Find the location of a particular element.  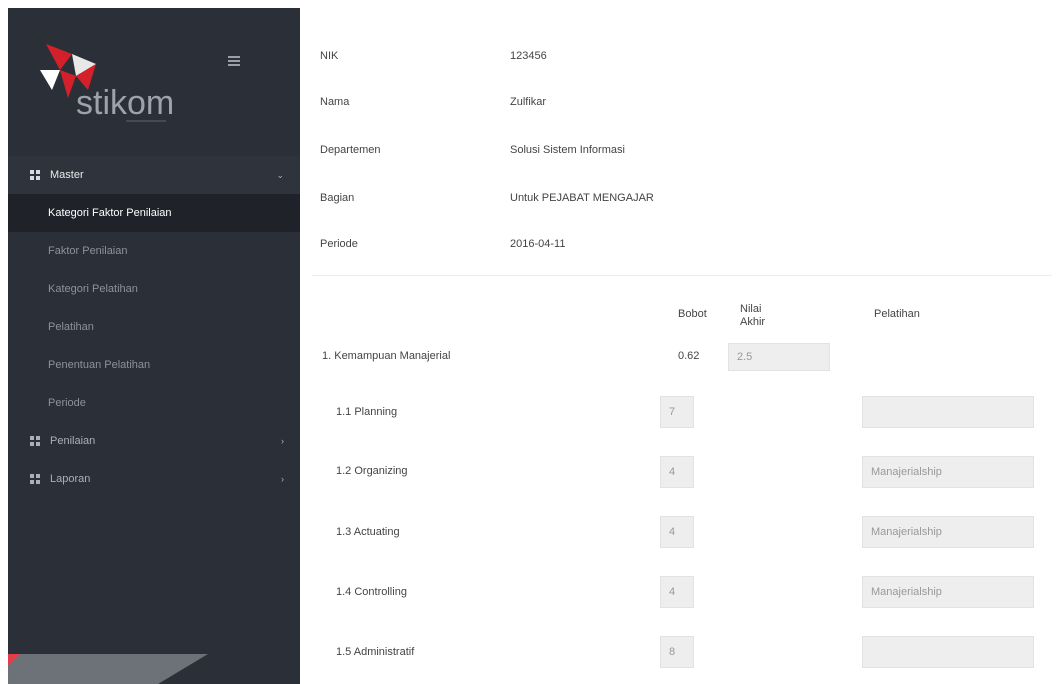

category-label: 1. Kemampuan Manajerial is located at coordinates (386, 356).